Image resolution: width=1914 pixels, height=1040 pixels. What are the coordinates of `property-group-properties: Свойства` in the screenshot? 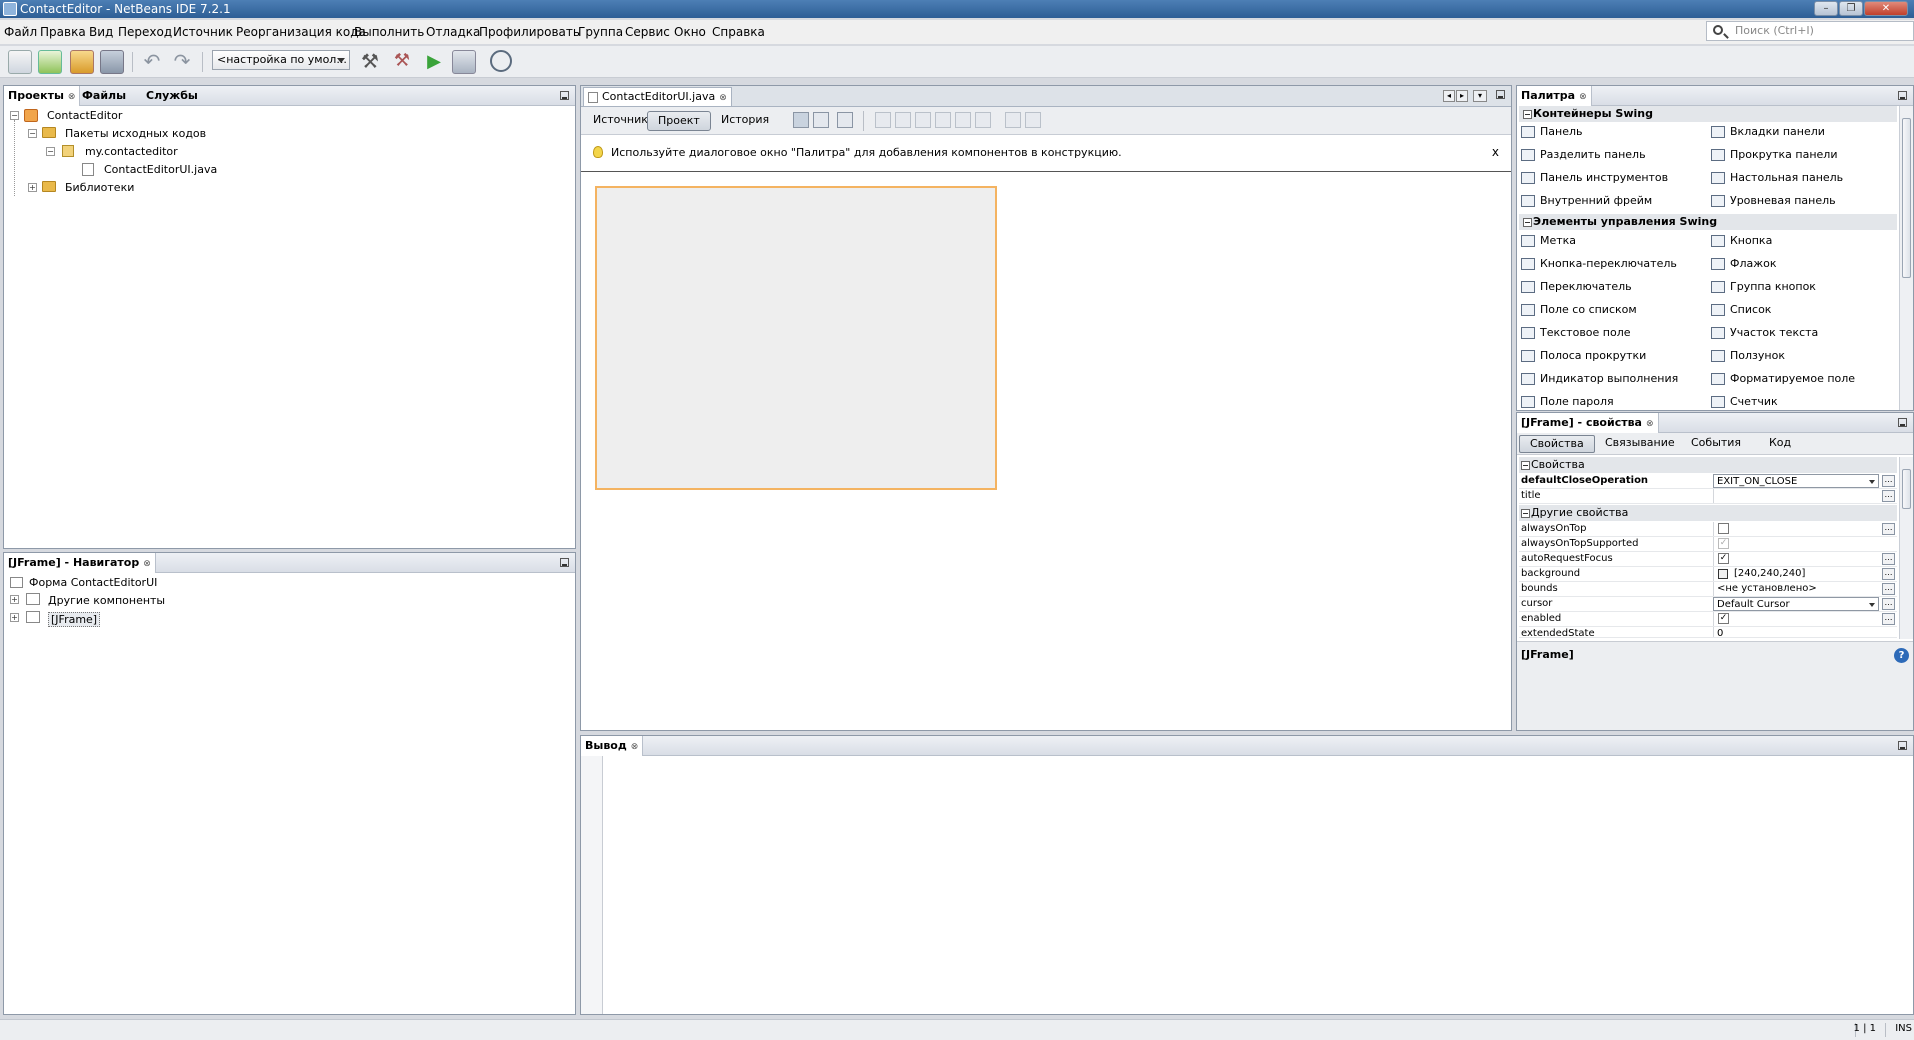 It's located at (1708, 465).